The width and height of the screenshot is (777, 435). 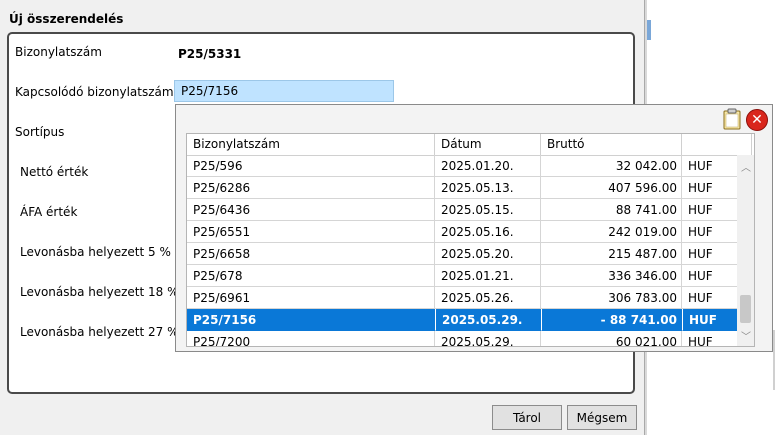 I want to click on cell-gross: - 88 741.00, so click(x=611, y=320).